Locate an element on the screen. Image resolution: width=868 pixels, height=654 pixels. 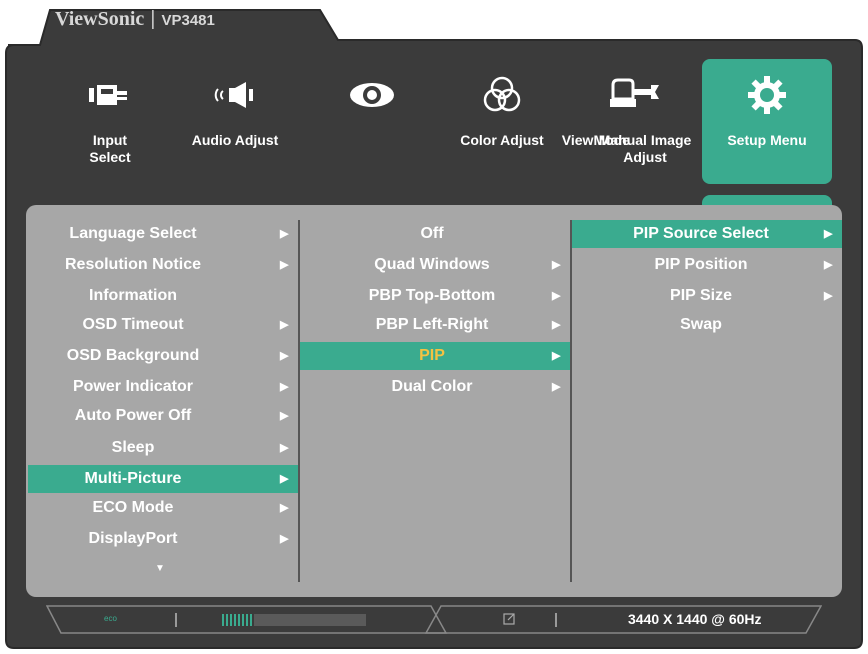
tab-color-adjust: Color Adjust is located at coordinates (502, 125).